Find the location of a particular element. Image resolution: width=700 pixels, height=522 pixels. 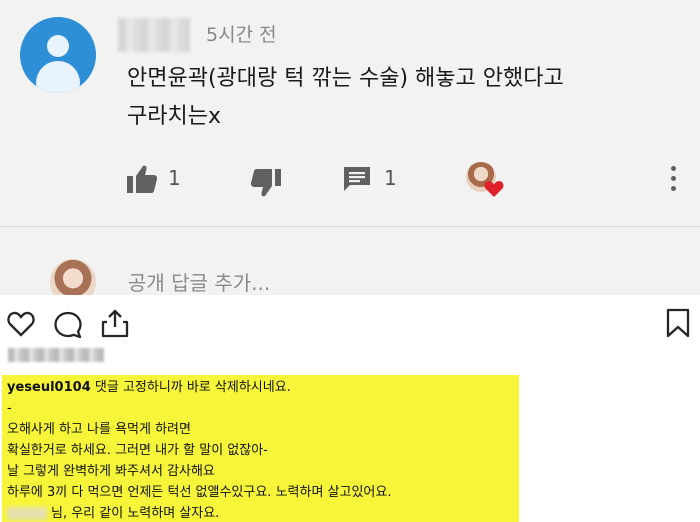

commenter-avatar is located at coordinates (58, 55).